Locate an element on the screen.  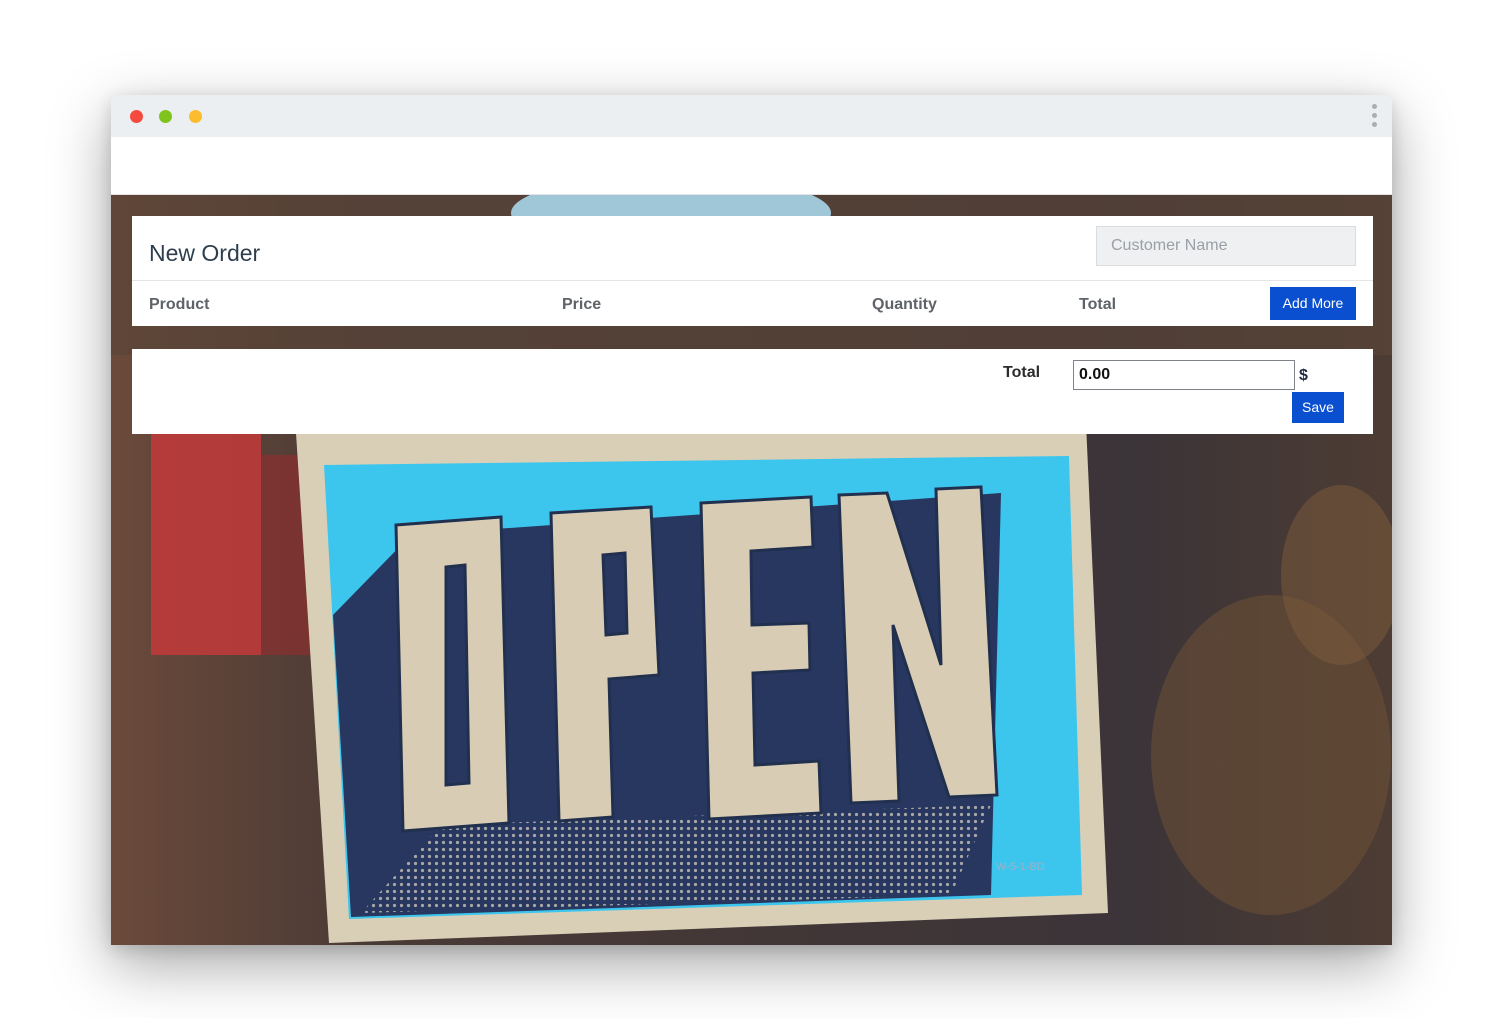
kebab-menu-icon is located at coordinates (1374, 117).